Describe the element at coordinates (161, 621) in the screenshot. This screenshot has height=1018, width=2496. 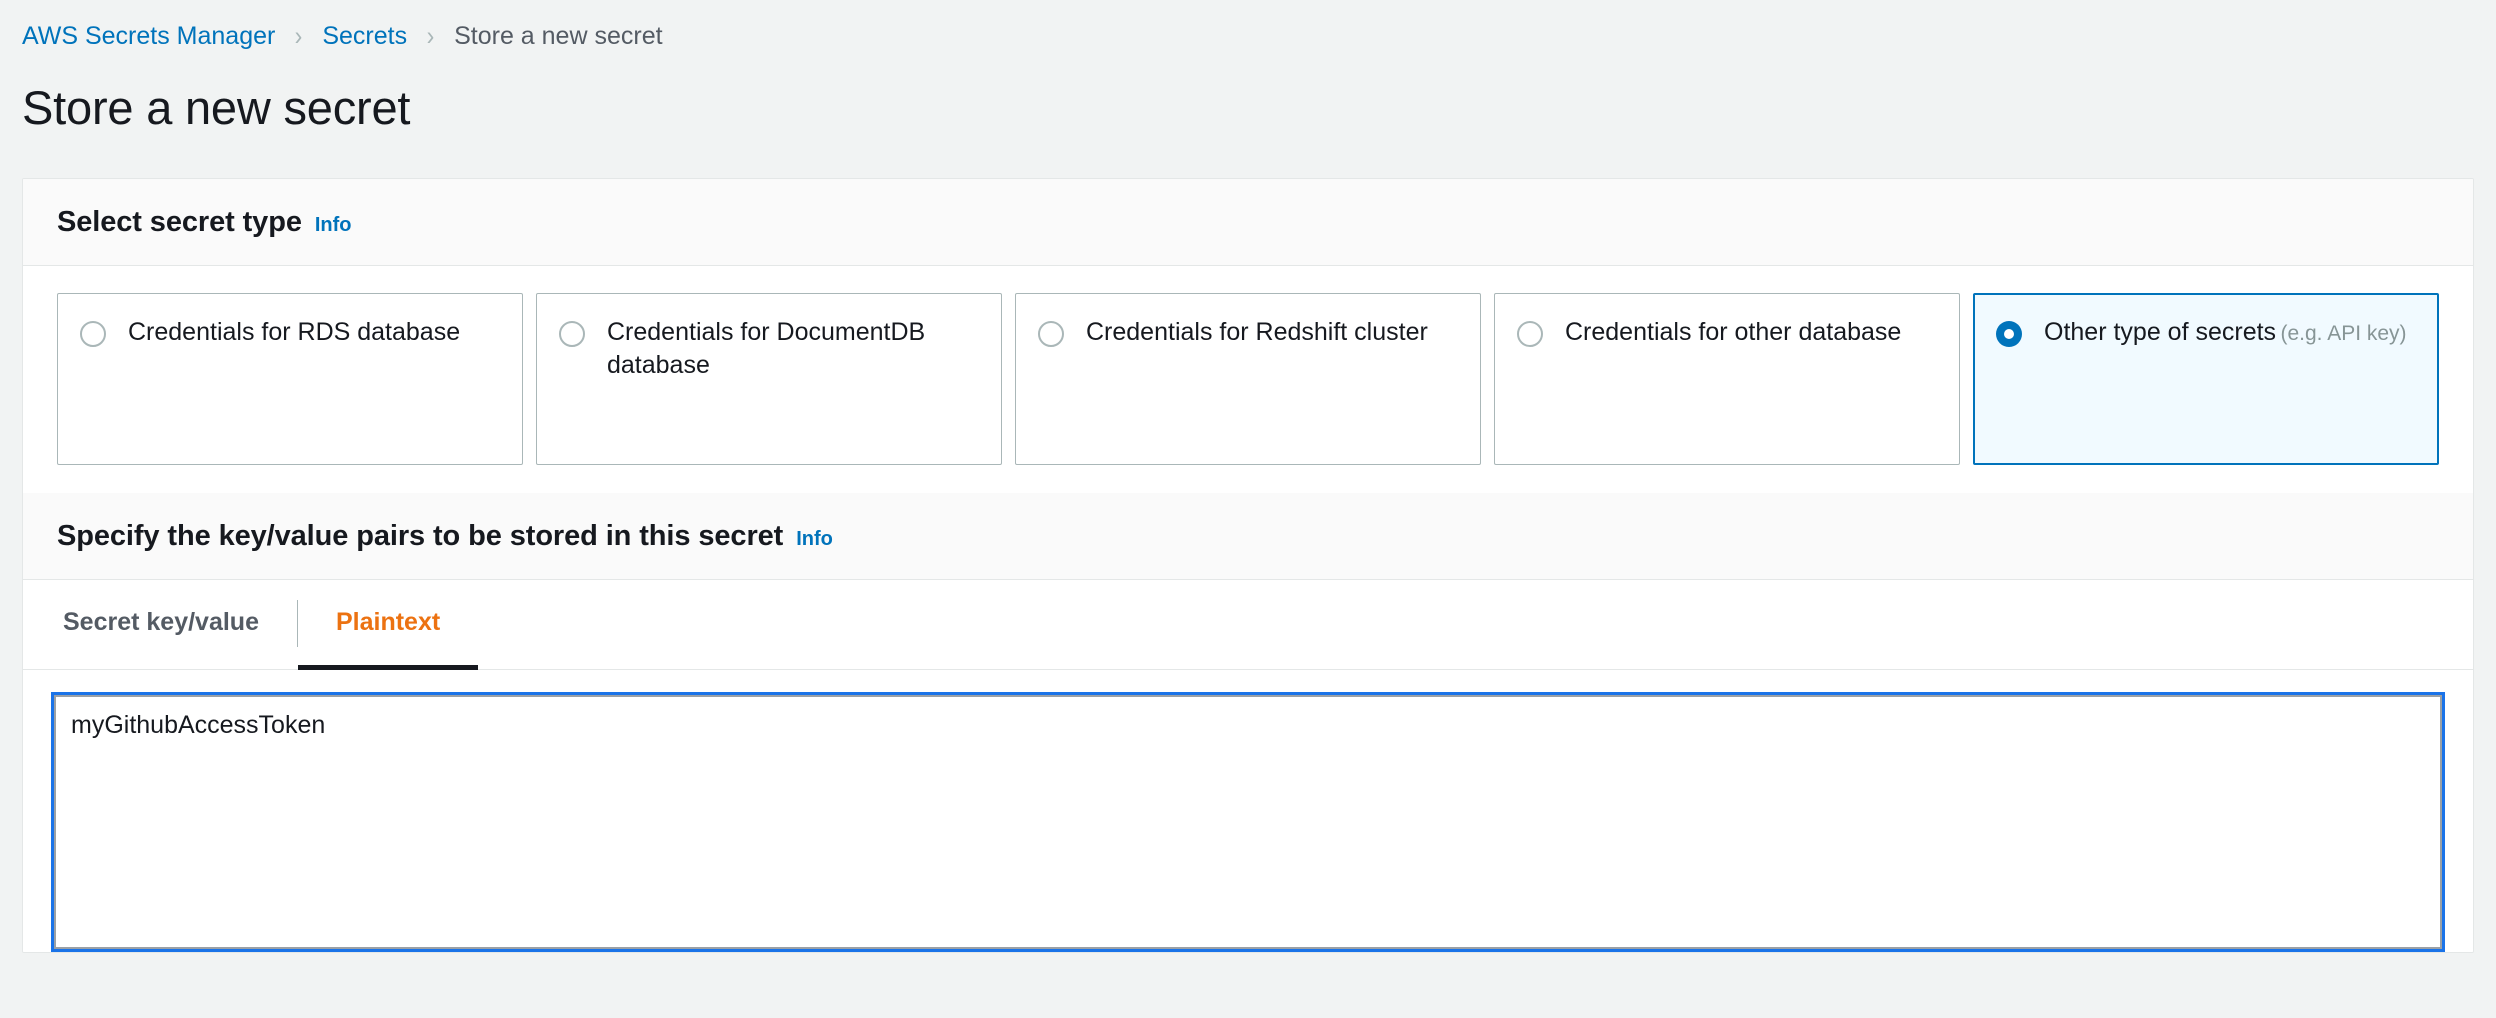
I see `tab-label: Secret key/value` at that location.